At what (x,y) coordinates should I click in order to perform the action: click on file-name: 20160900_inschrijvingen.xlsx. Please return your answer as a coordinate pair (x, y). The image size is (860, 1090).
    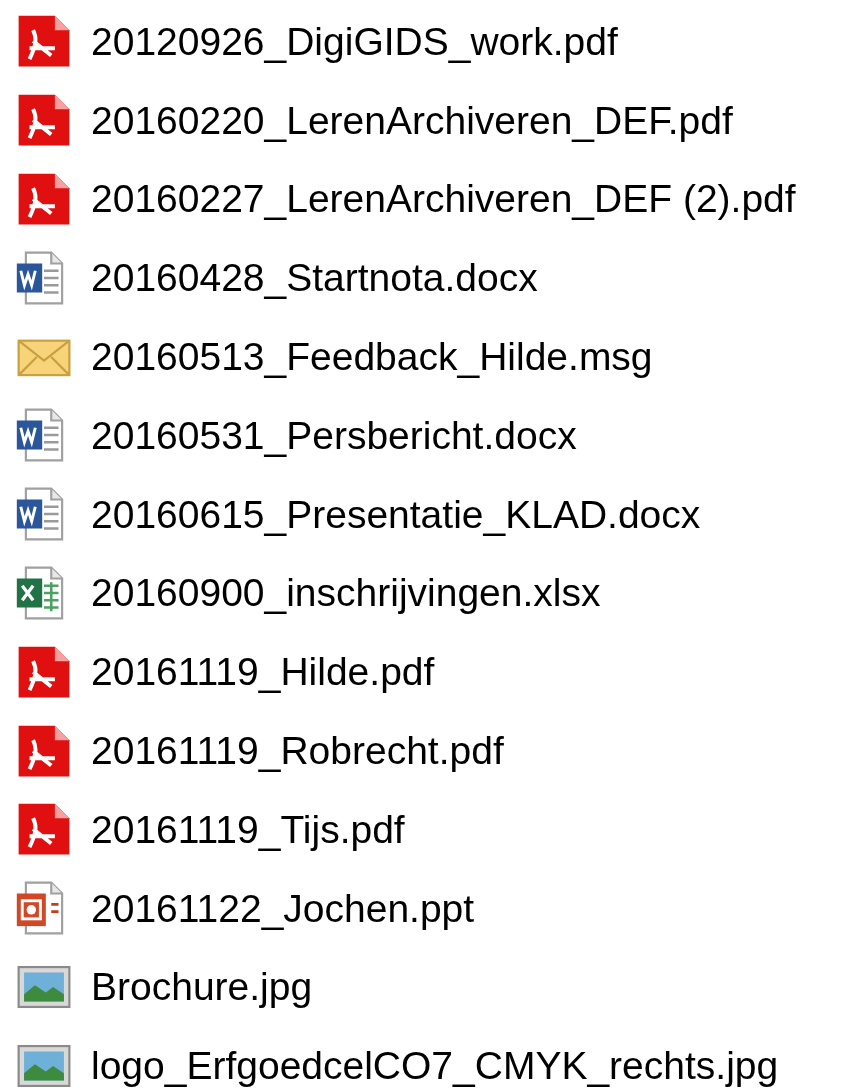
    Looking at the image, I should click on (346, 593).